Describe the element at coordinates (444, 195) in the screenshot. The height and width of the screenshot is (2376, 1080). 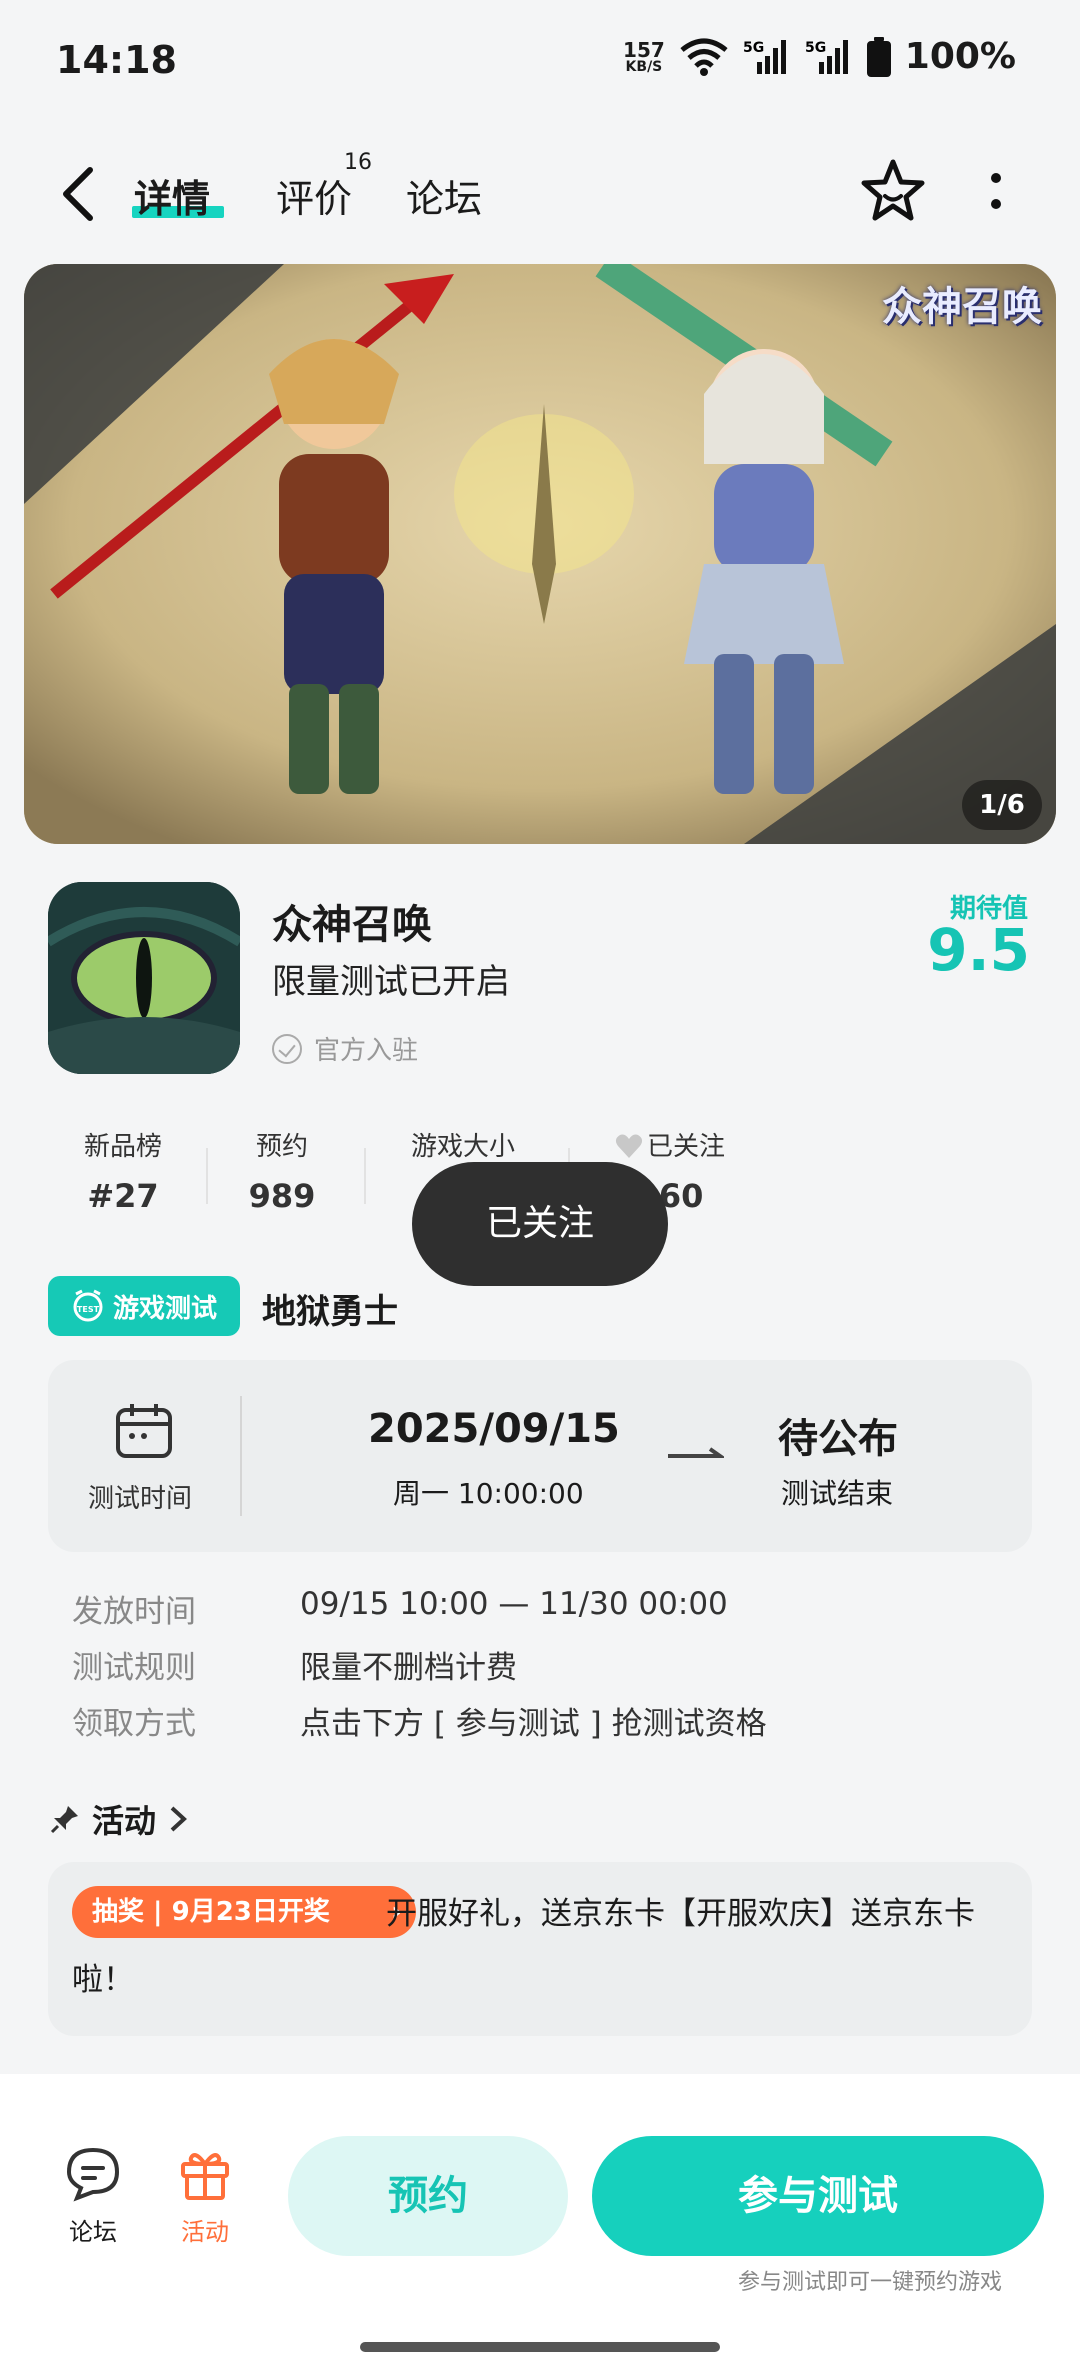
I see `tab-forum: 论坛` at that location.